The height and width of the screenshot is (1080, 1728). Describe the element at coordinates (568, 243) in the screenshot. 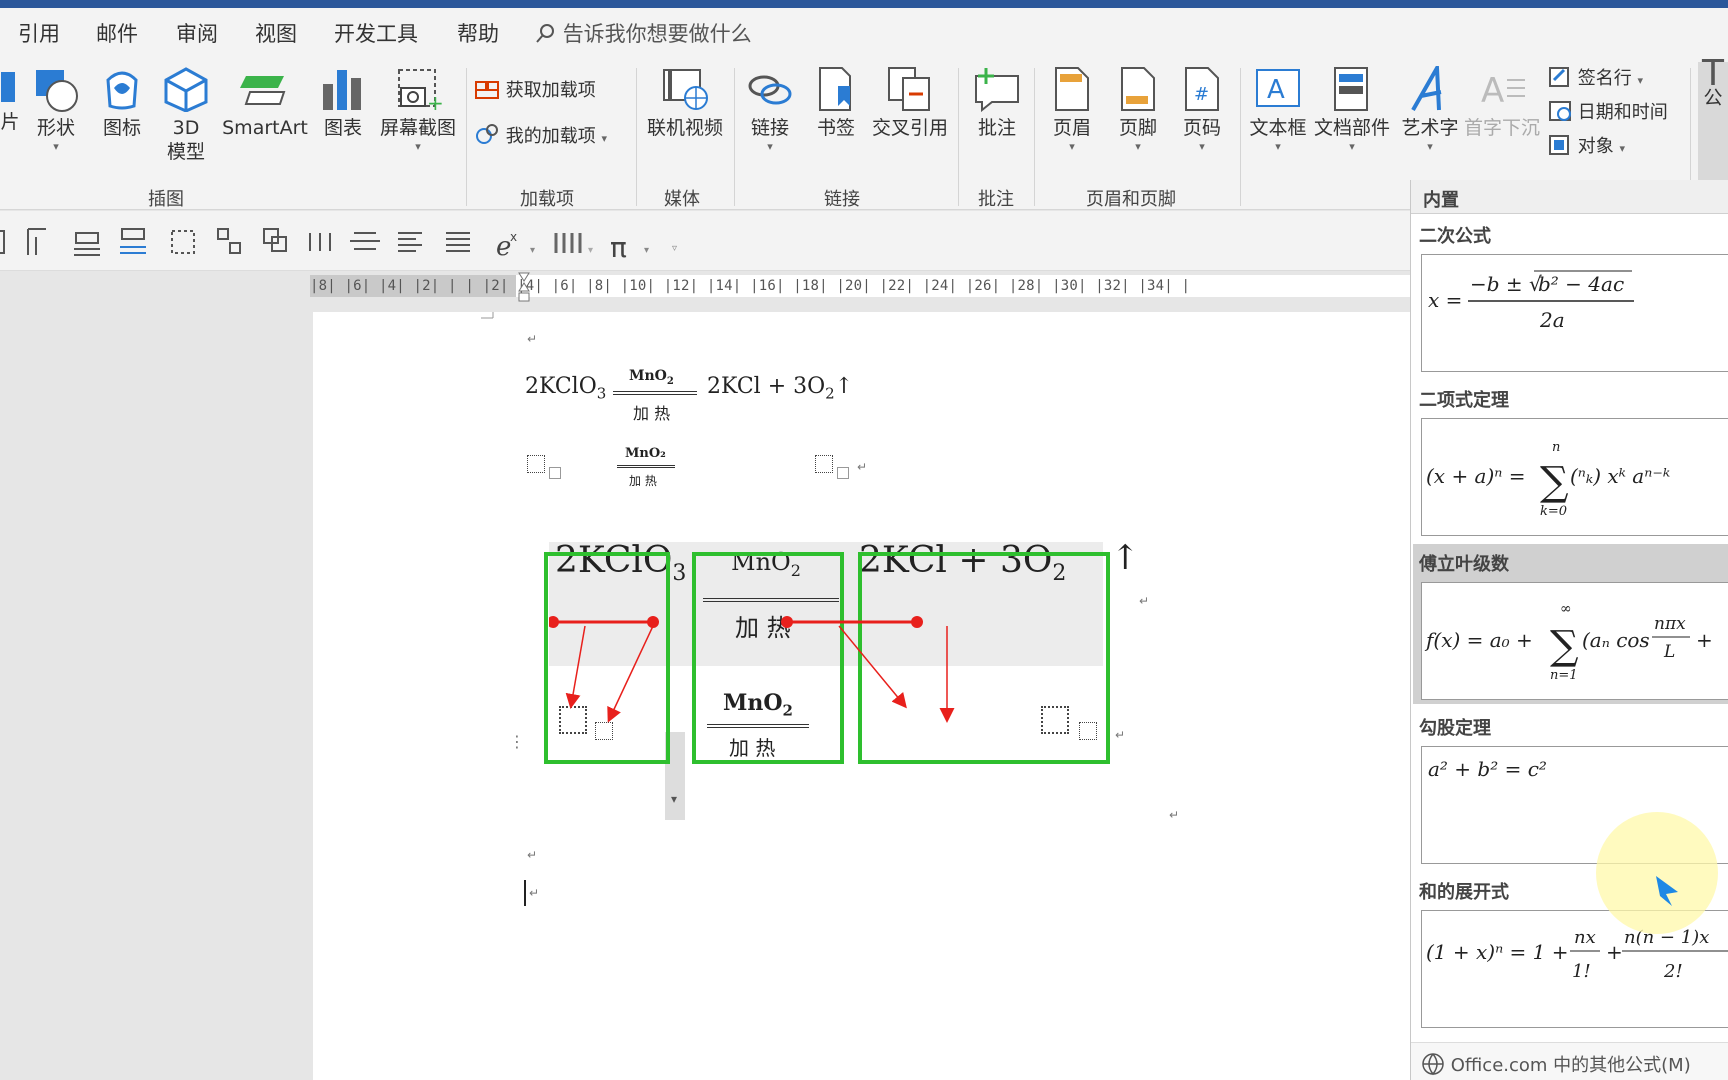

I see `bars-icon` at that location.